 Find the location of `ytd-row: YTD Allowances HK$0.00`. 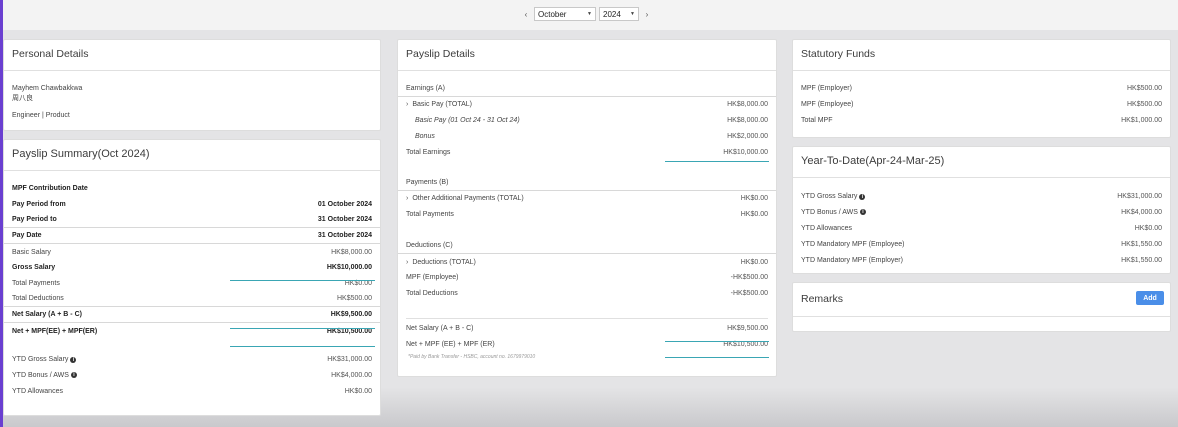

ytd-row: YTD Allowances HK$0.00 is located at coordinates (981, 228).